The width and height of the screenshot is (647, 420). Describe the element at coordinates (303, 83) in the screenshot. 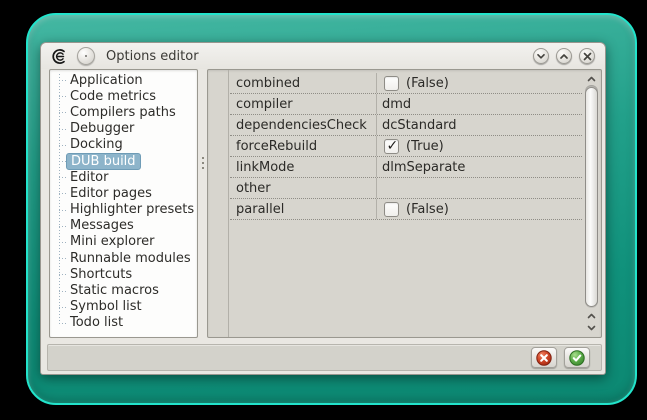

I see `property-name: combined` at that location.